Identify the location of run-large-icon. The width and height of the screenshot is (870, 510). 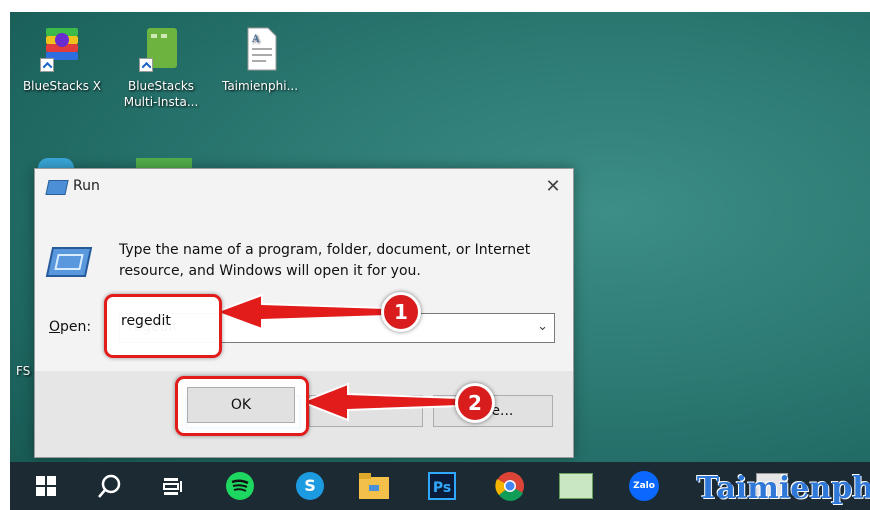
(69, 262).